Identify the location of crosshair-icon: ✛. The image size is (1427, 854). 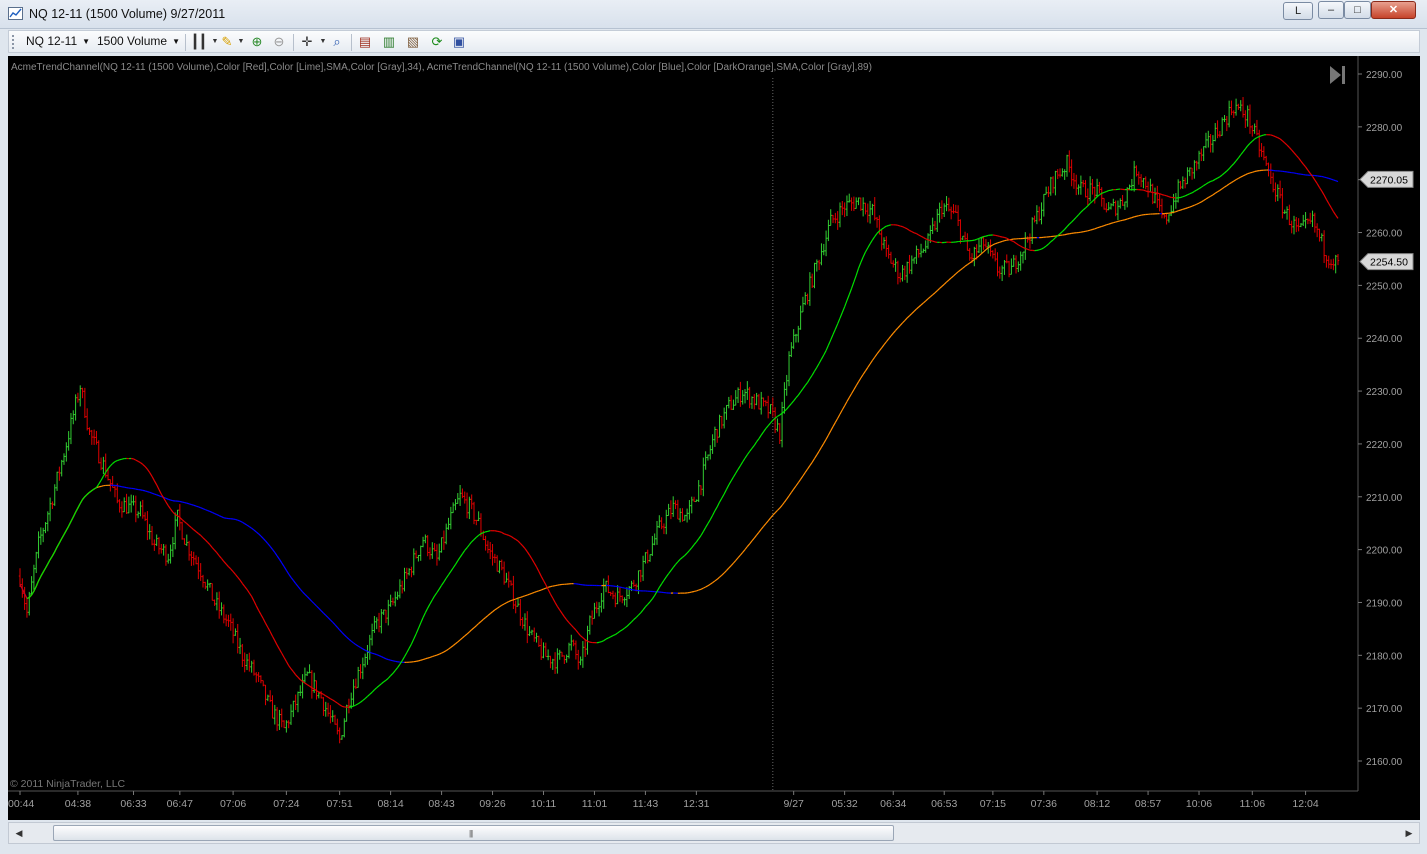
(307, 42).